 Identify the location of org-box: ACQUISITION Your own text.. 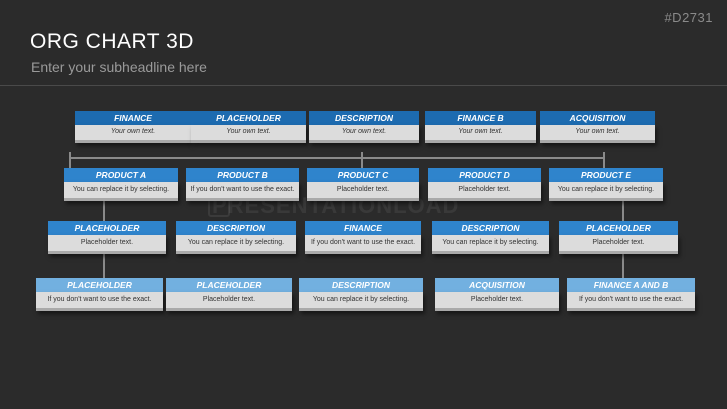
(597, 127).